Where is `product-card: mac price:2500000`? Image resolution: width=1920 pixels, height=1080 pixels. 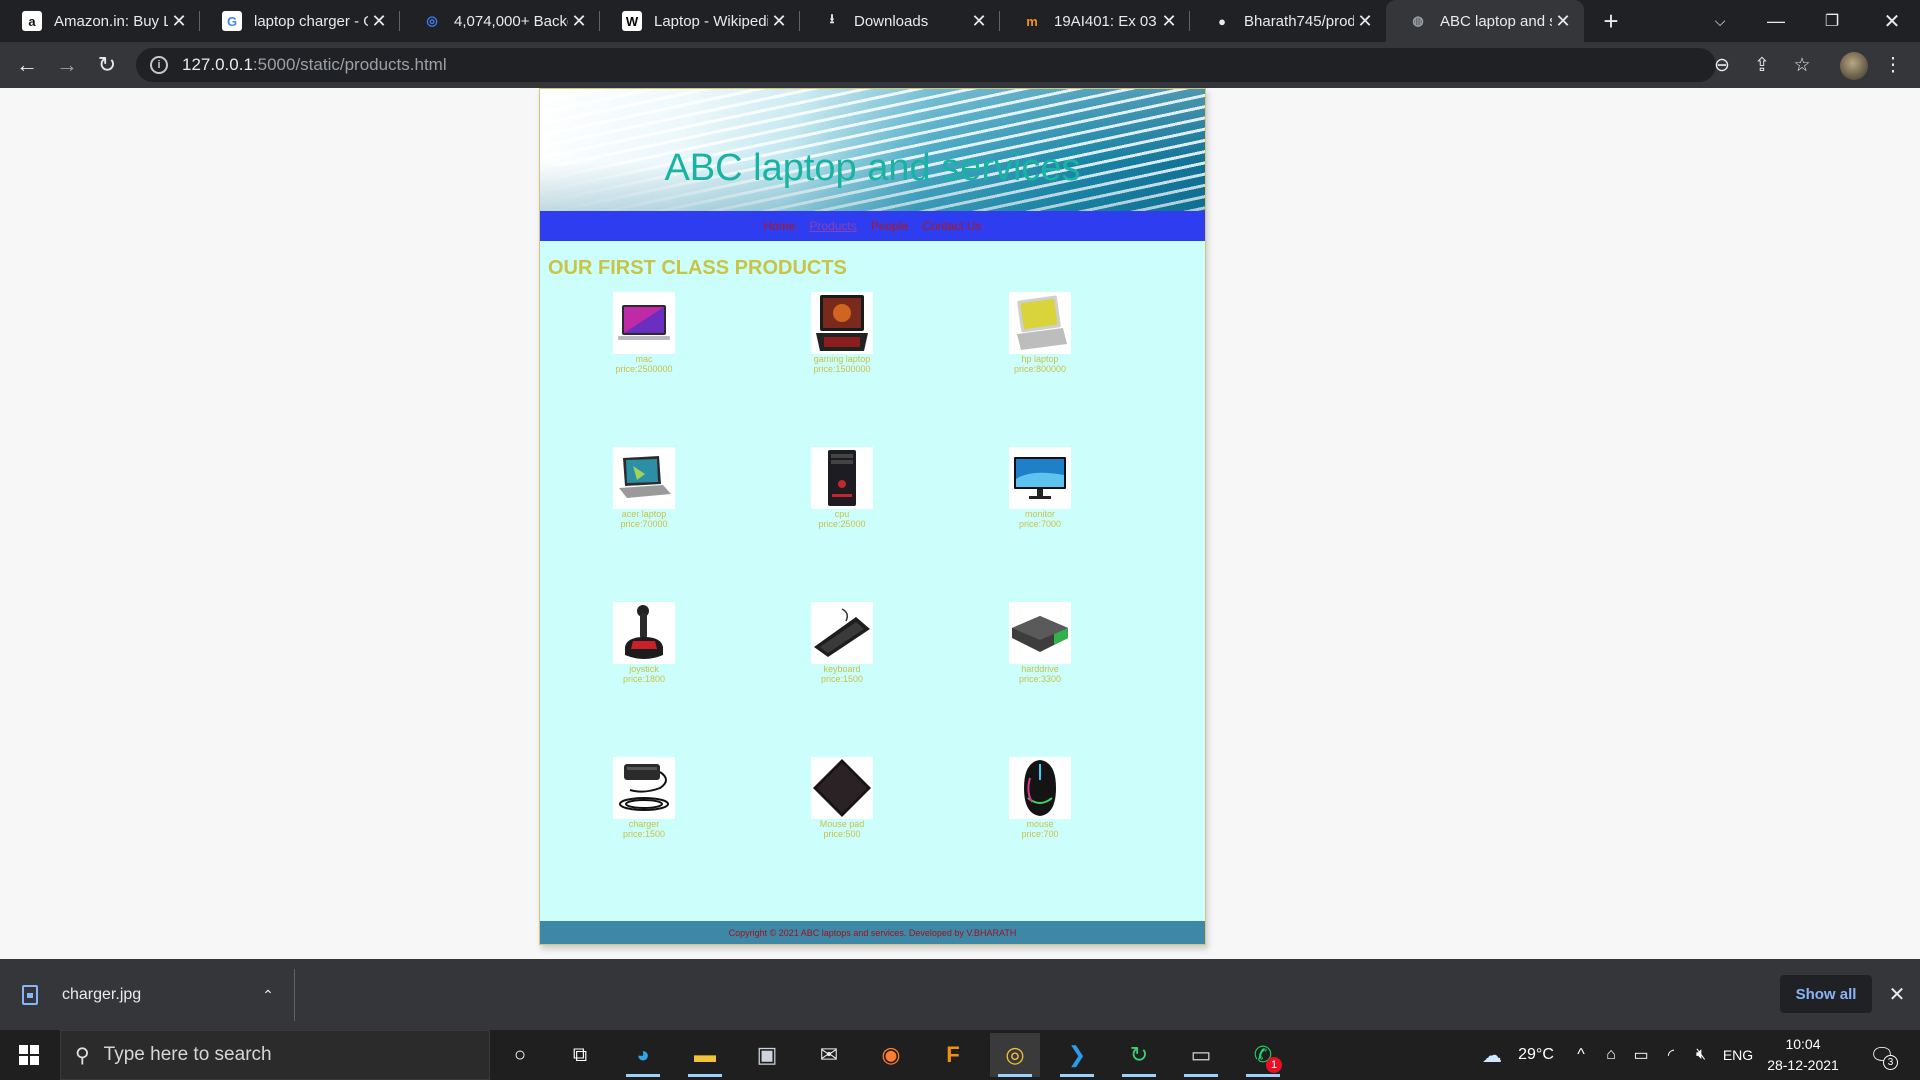
product-card: mac price:2500000 is located at coordinates (644, 333).